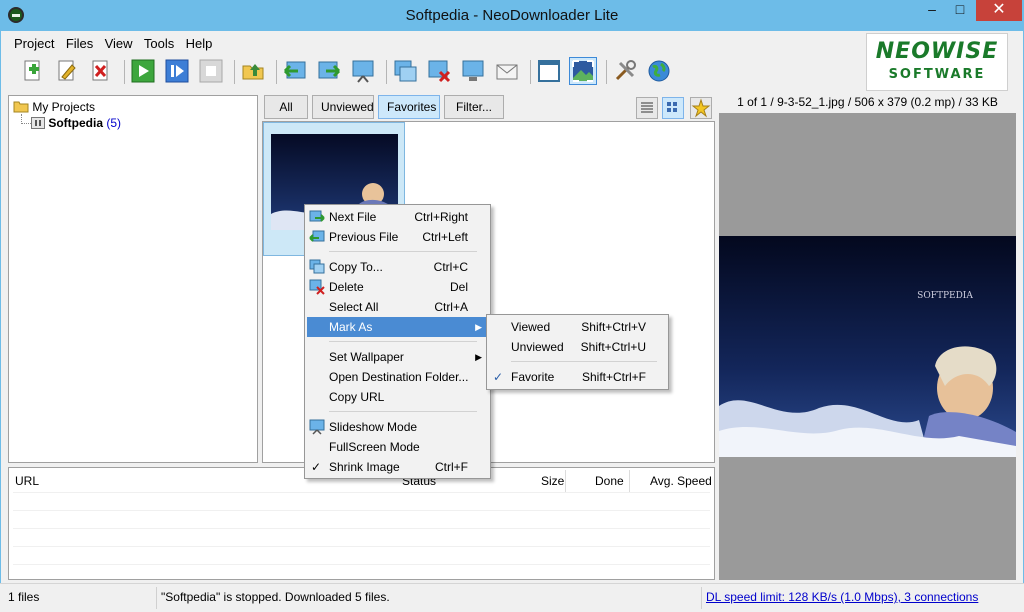  I want to click on col-speed: Avg. Speed, so click(681, 481).